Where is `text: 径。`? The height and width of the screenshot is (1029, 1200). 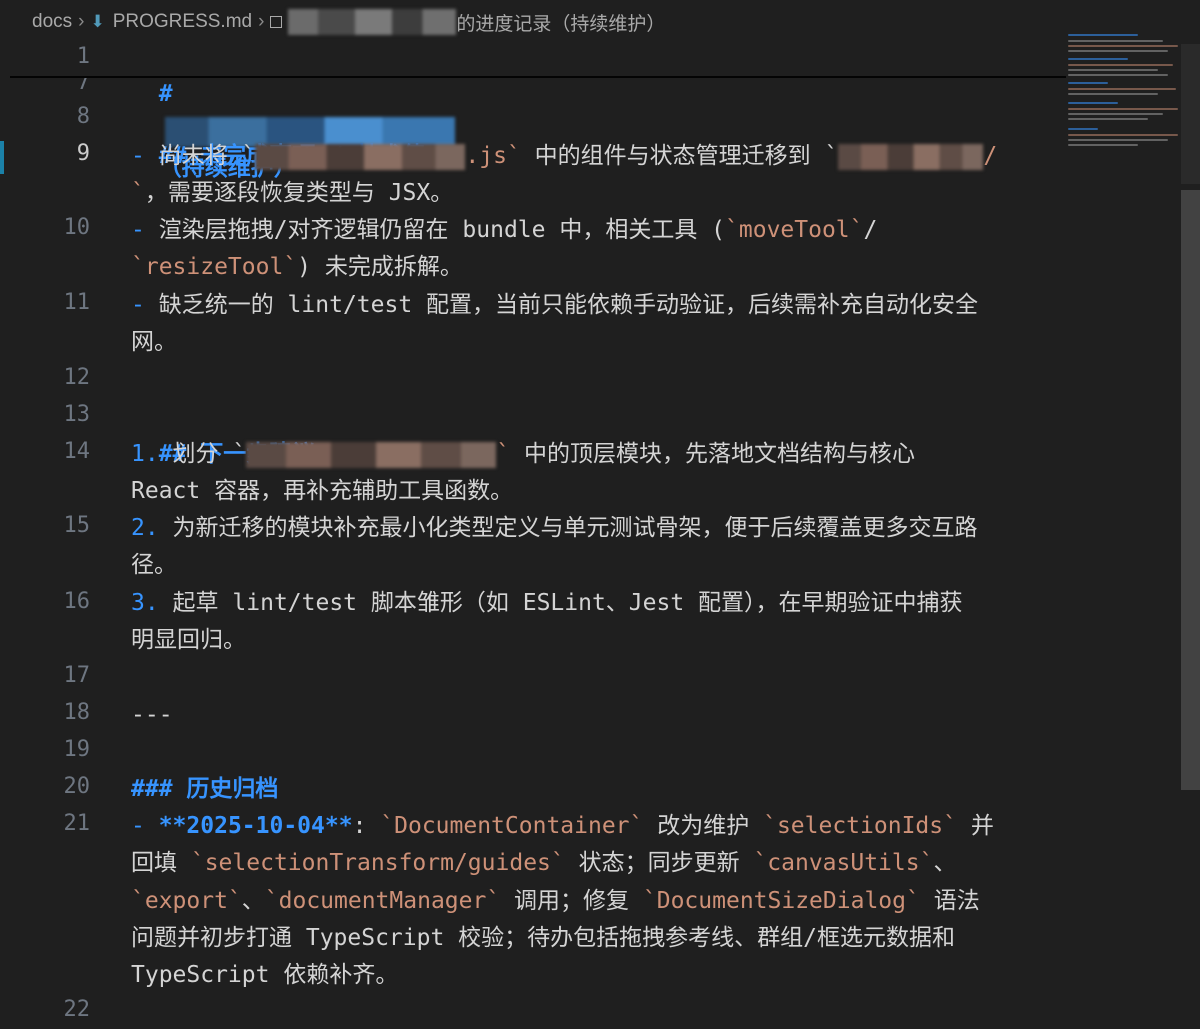
text: 径。 is located at coordinates (154, 565).